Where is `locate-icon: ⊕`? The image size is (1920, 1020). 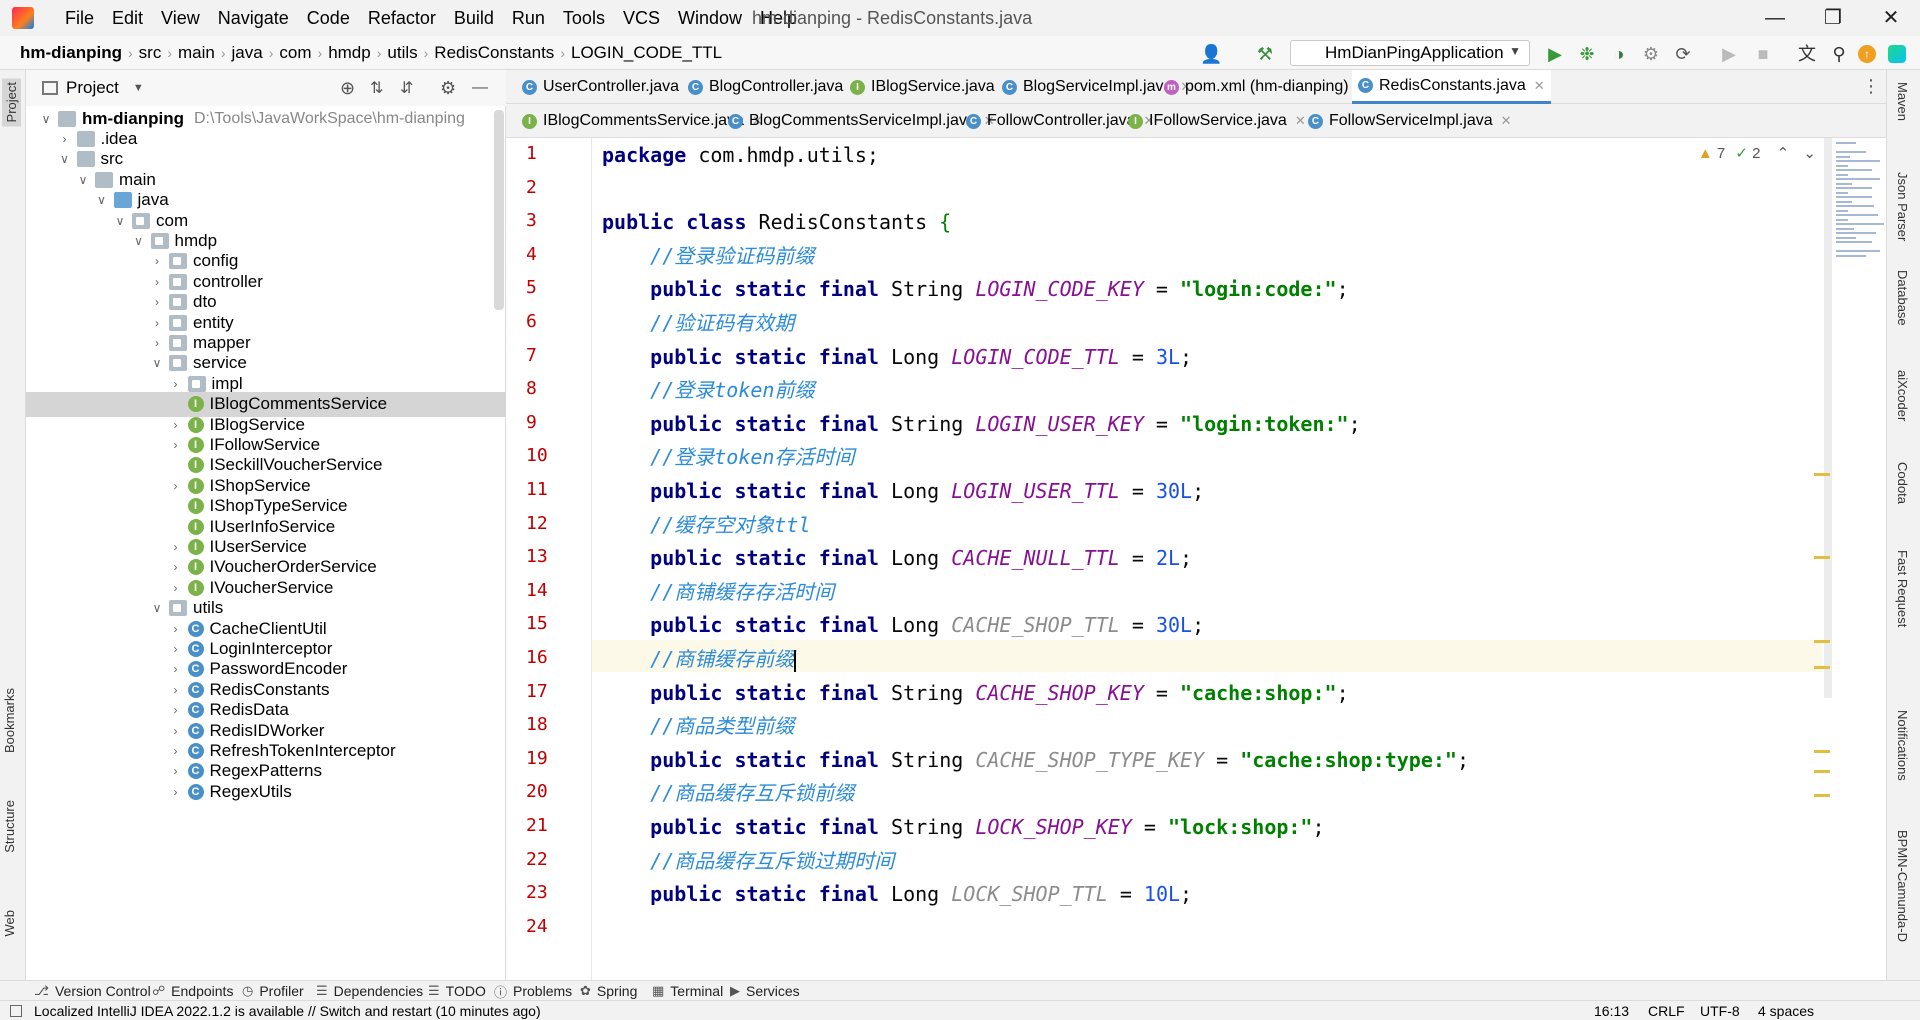 locate-icon: ⊕ is located at coordinates (347, 88).